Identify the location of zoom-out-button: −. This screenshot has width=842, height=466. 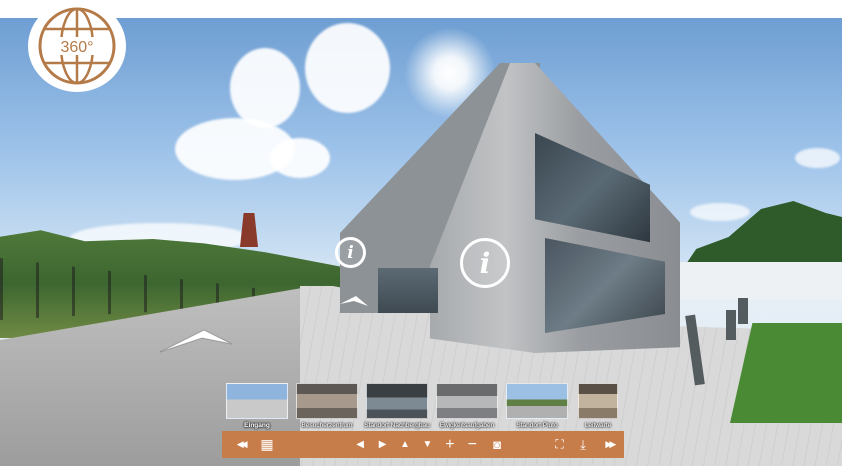
(472, 444).